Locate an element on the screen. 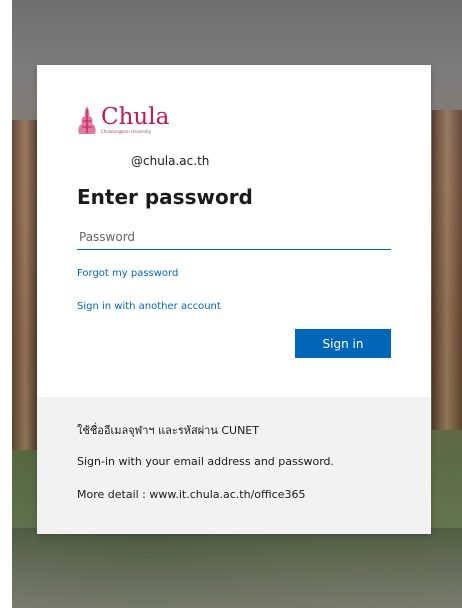 This screenshot has height=608, width=462. page-title: Enter password is located at coordinates (165, 197).